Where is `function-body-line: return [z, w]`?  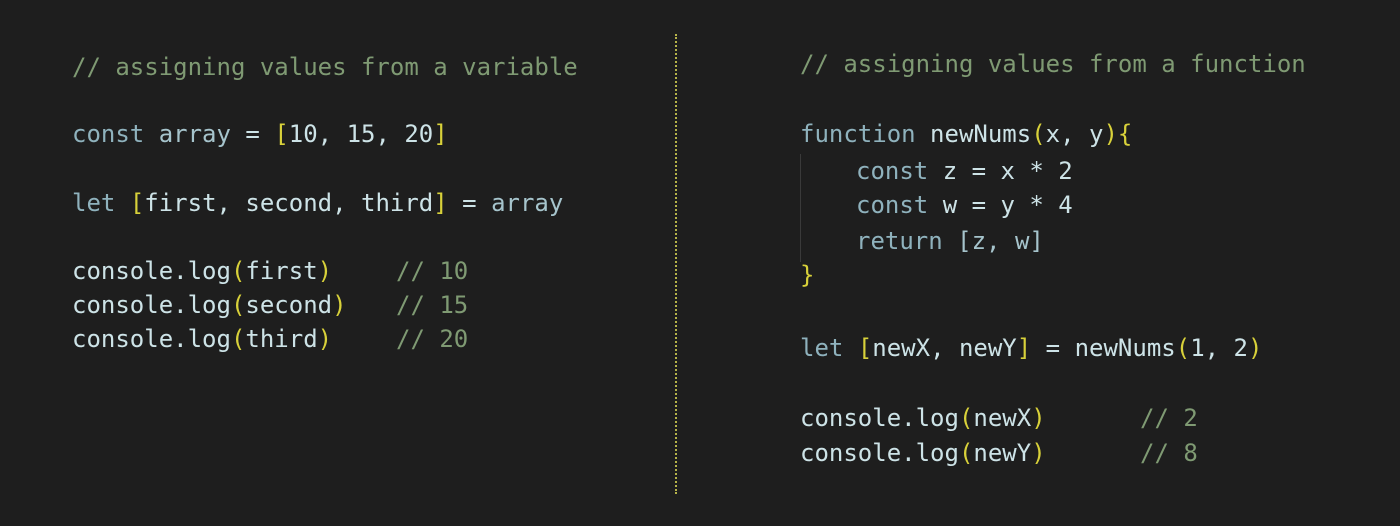
function-body-line: return [z, w] is located at coordinates (950, 241).